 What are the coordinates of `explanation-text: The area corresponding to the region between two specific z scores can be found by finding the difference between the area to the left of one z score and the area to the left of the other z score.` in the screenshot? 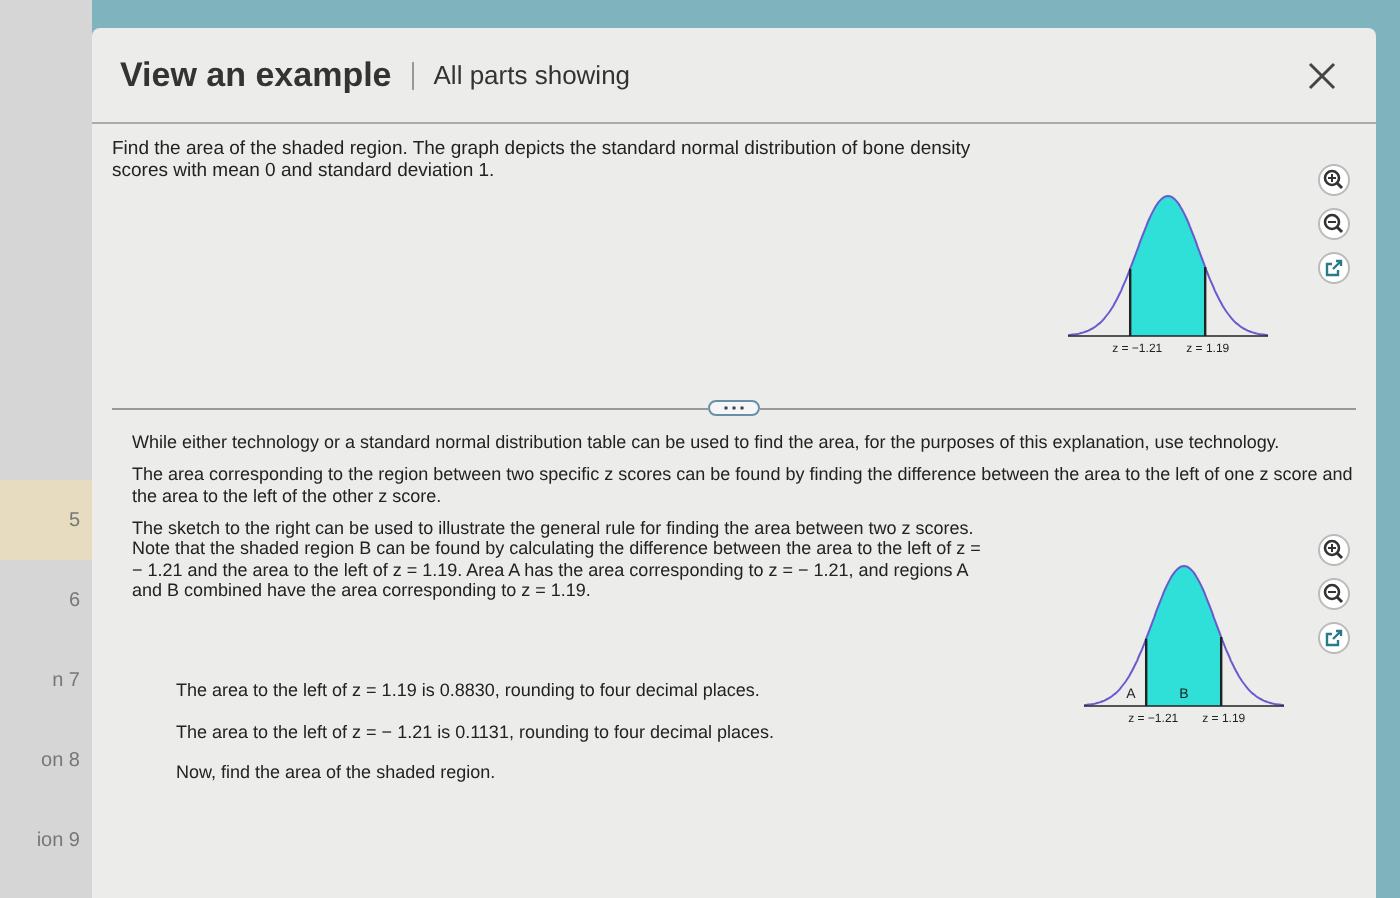 It's located at (743, 485).